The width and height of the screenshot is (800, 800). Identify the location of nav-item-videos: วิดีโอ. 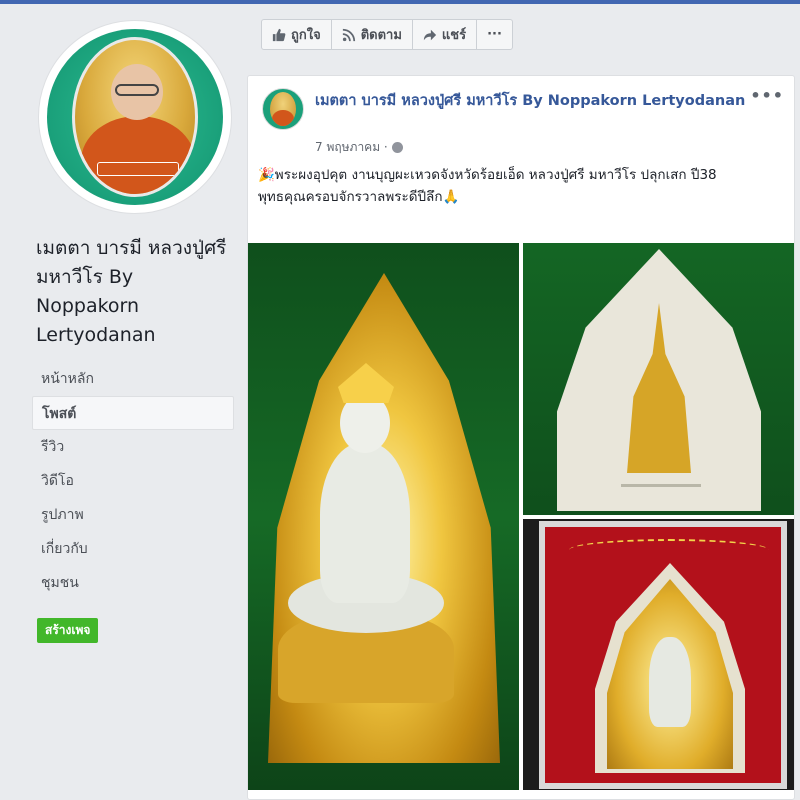
(133, 481).